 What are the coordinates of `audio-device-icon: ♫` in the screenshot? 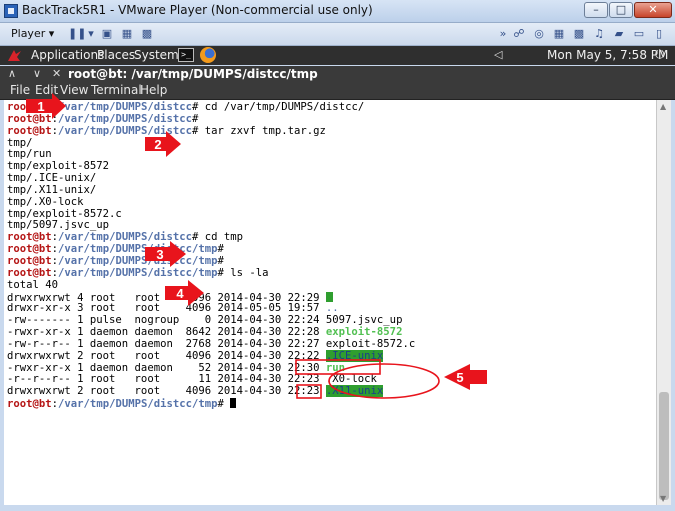 It's located at (599, 33).